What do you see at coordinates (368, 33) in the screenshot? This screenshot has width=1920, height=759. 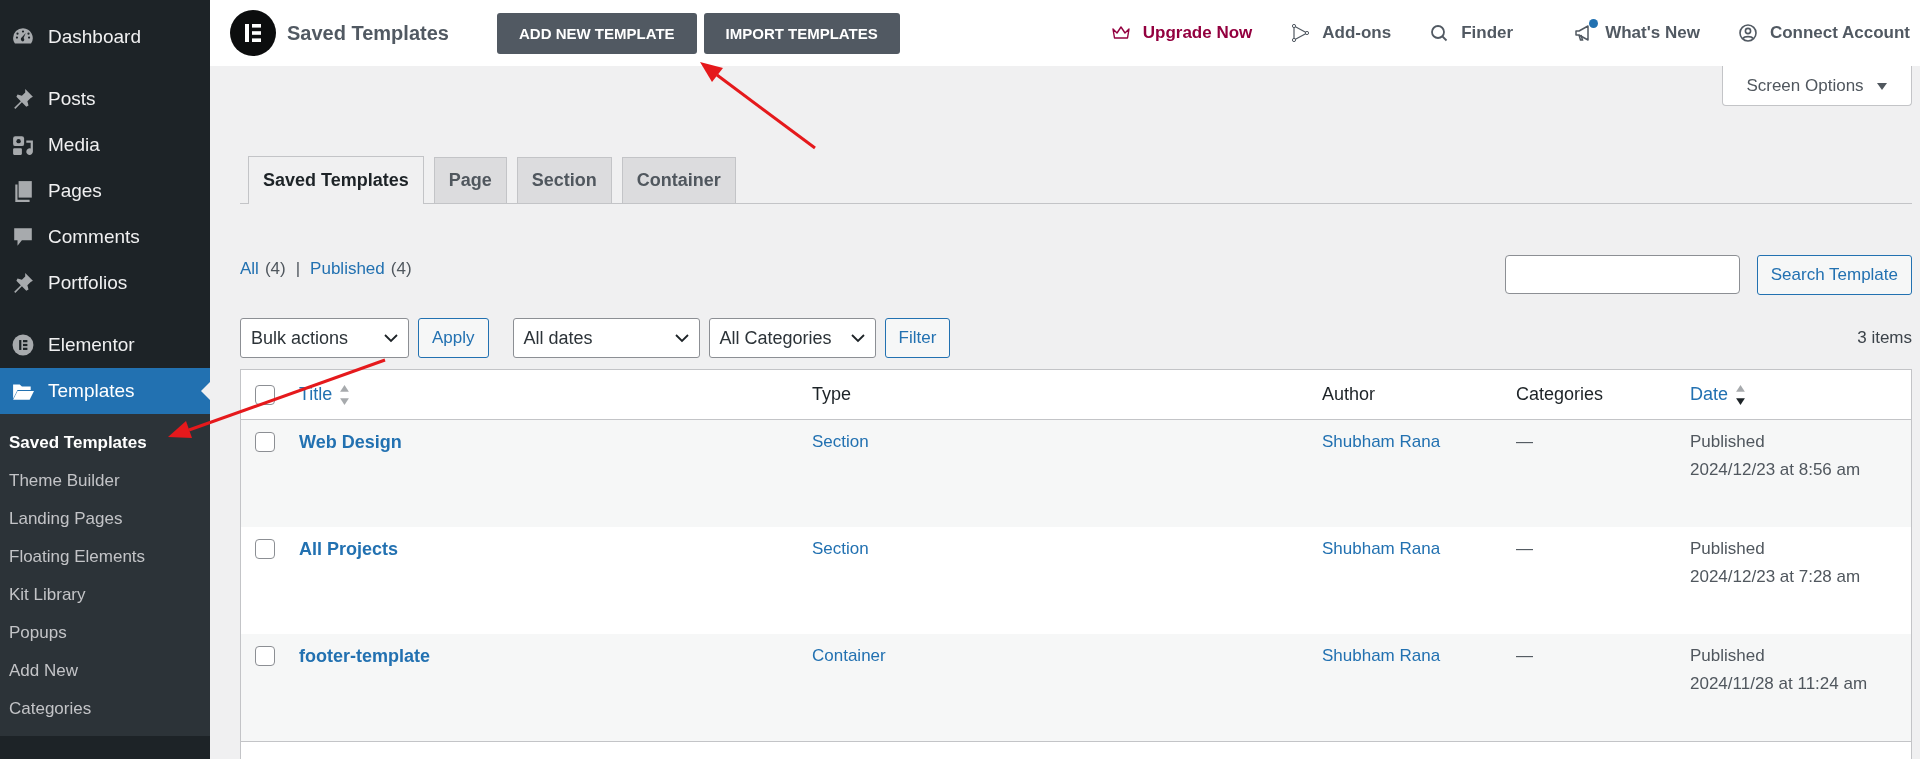 I see `page-title: Saved Templates` at bounding box center [368, 33].